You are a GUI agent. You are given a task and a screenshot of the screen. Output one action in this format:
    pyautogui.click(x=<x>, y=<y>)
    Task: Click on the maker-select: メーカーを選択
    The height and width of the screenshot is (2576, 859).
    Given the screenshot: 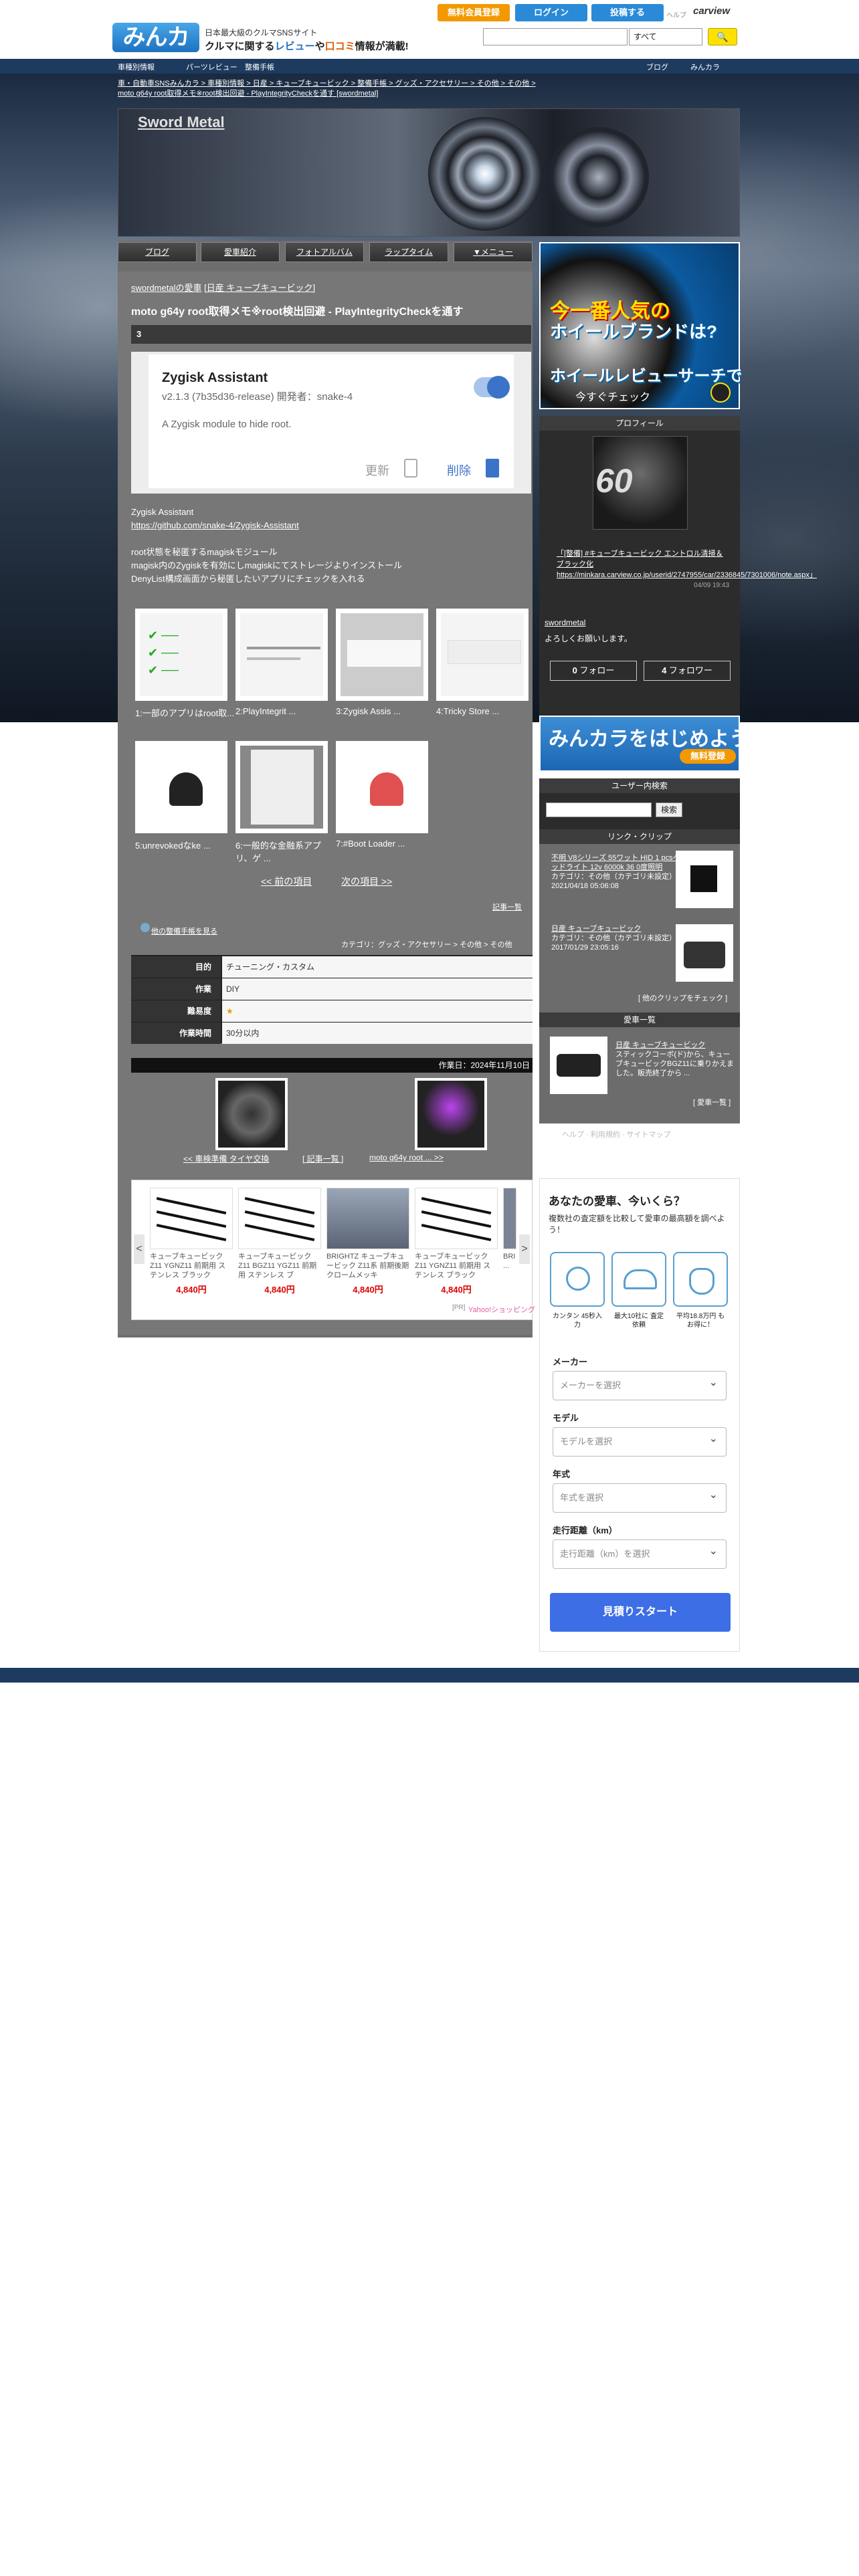 What is the action you would take?
    pyautogui.click(x=640, y=1384)
    